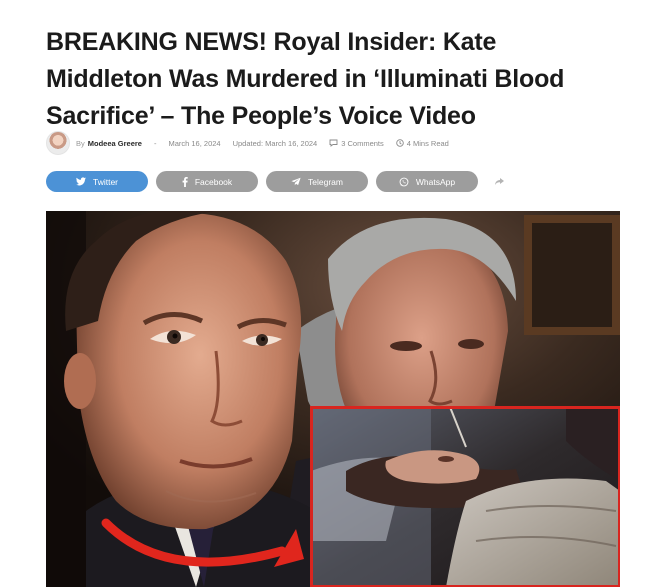  What do you see at coordinates (296, 181) in the screenshot?
I see `telegram-icon` at bounding box center [296, 181].